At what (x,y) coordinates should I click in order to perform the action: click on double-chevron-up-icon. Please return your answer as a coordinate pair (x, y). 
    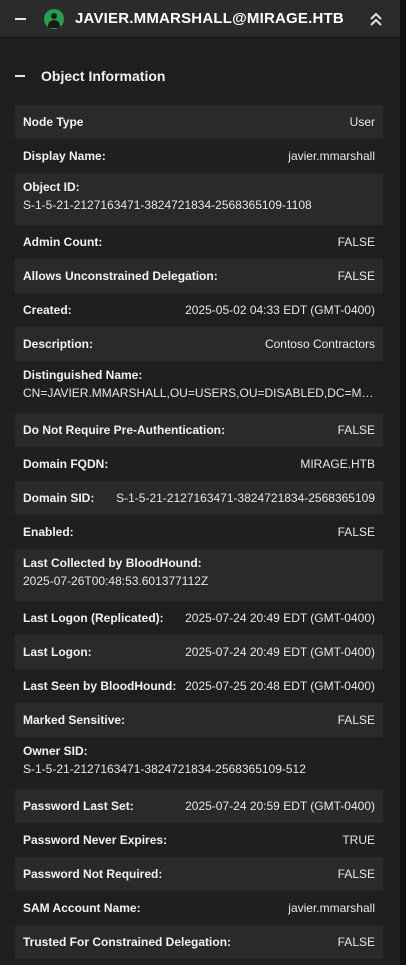
    Looking at the image, I should click on (376, 19).